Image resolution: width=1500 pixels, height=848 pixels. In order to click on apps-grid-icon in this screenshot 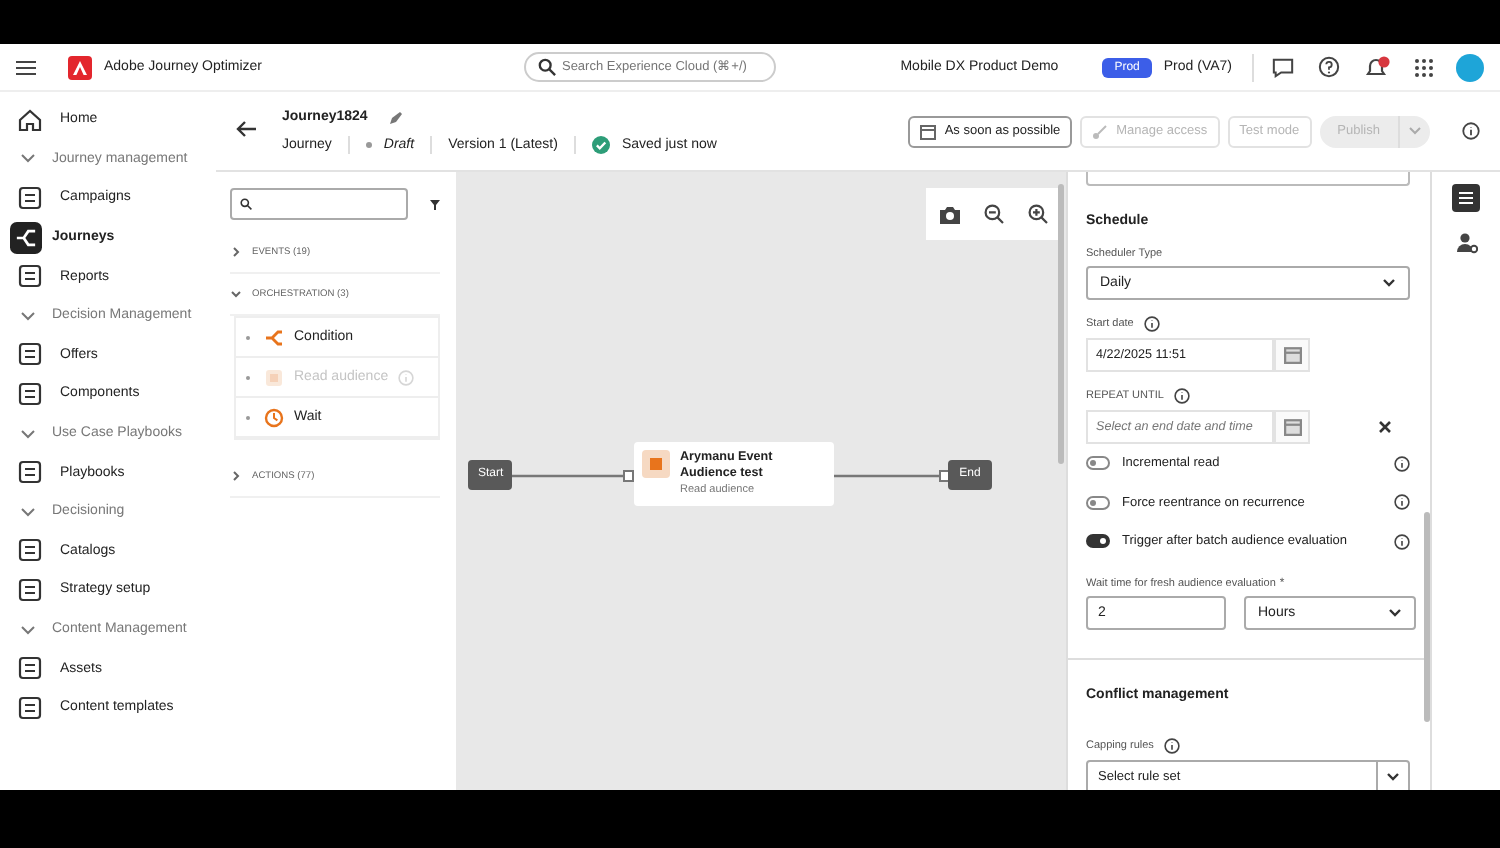, I will do `click(1424, 67)`.